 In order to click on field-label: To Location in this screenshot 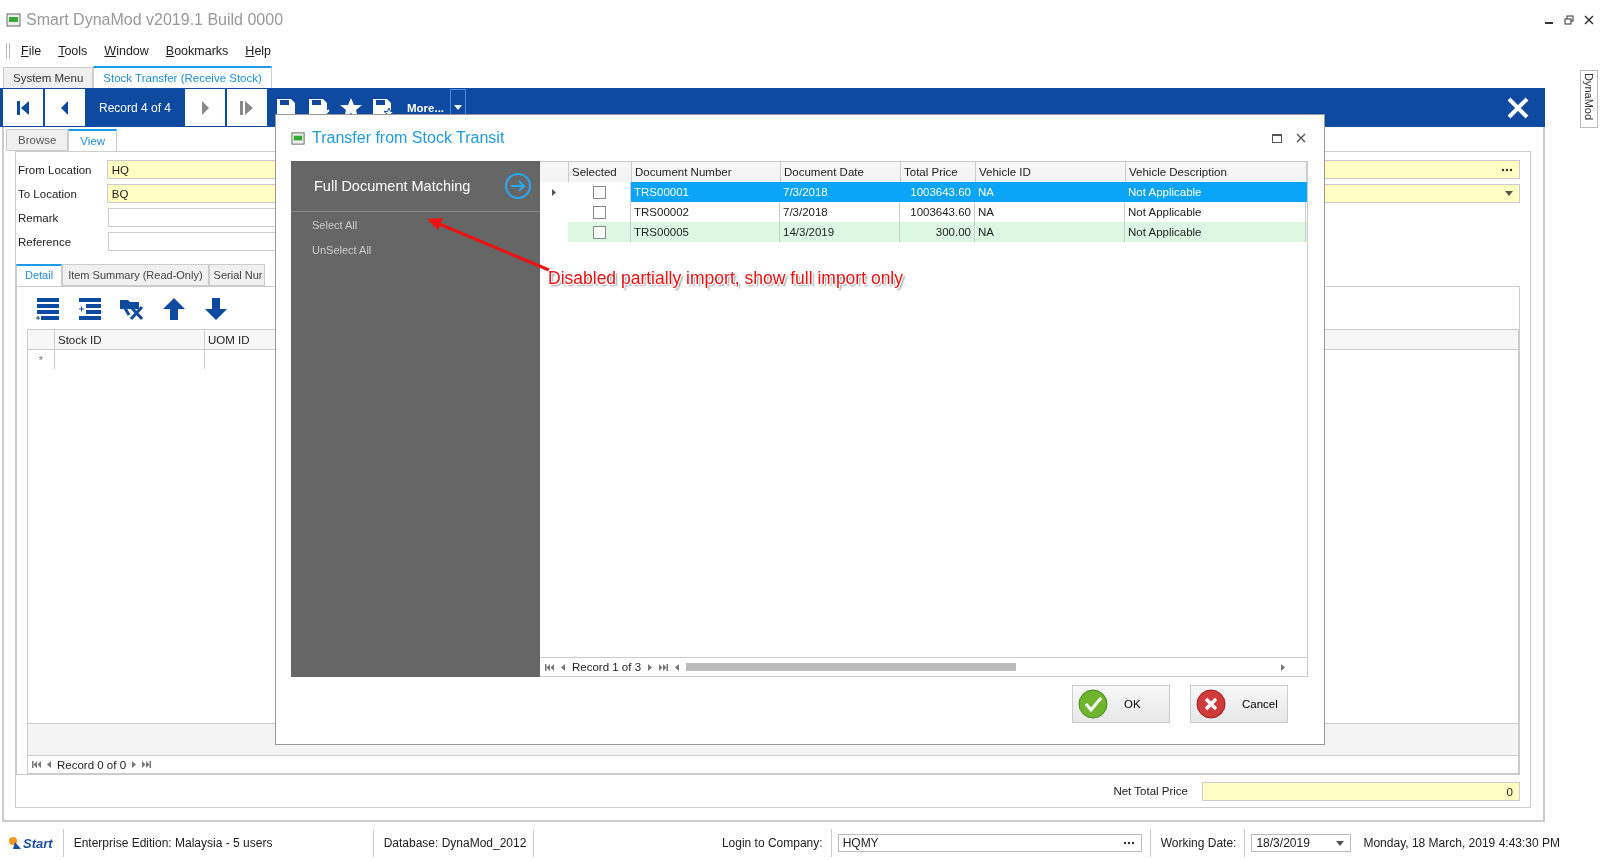, I will do `click(47, 193)`.